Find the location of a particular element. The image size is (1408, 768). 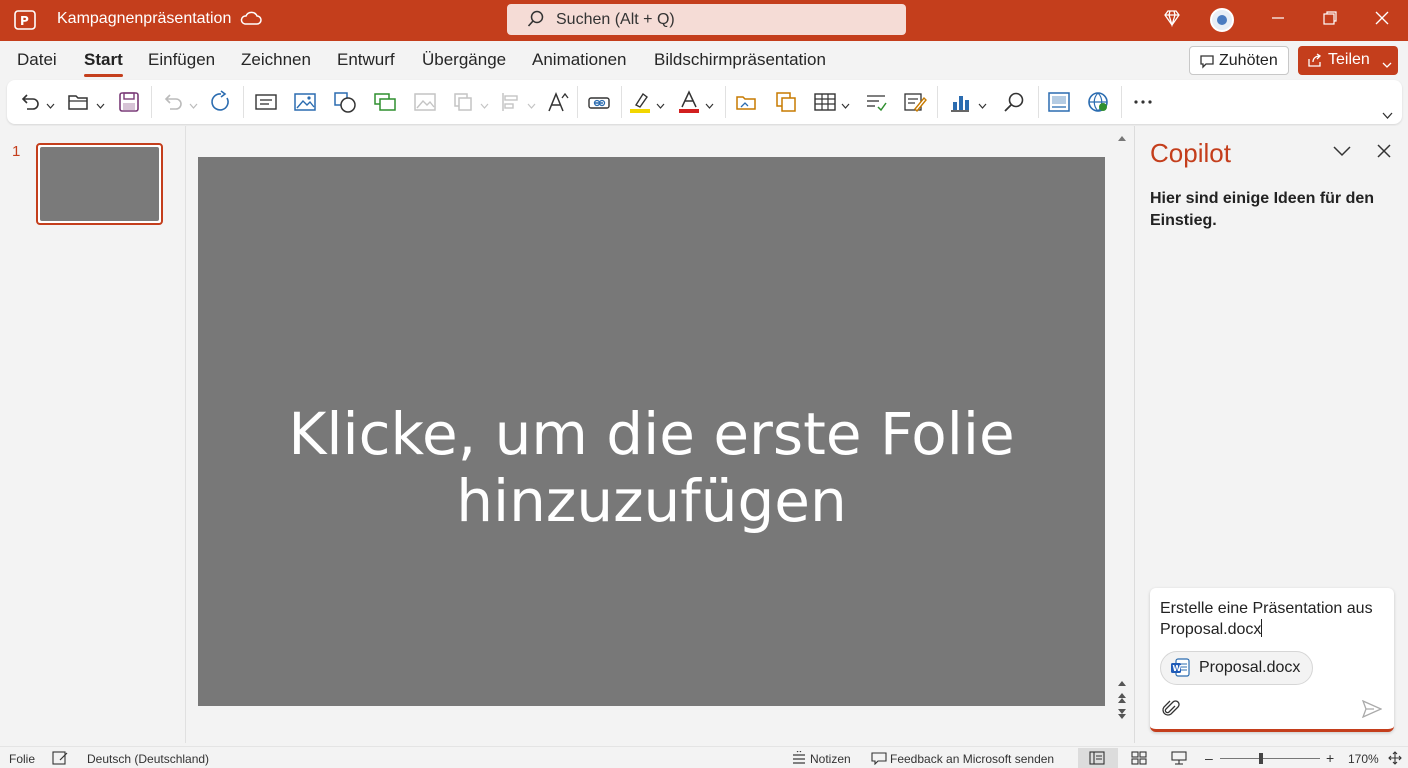

feedback-button: Feedback an Microsoft senden is located at coordinates (972, 759).